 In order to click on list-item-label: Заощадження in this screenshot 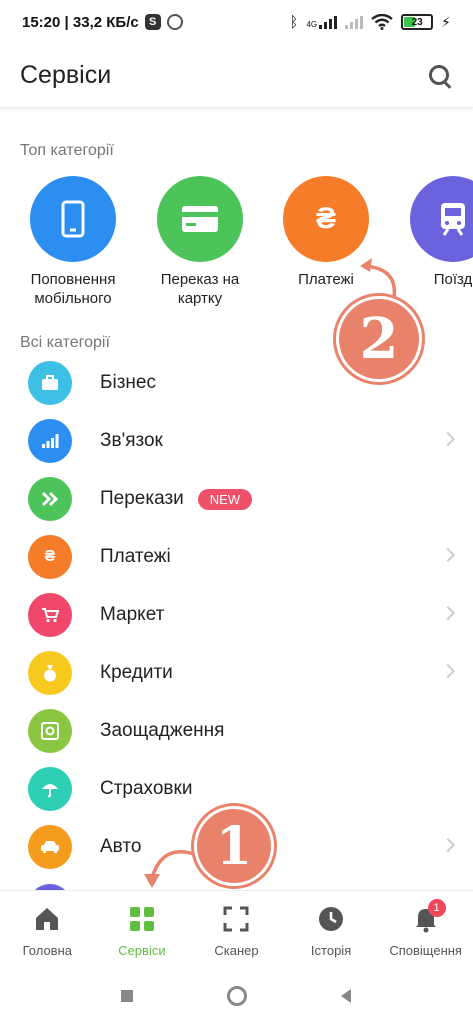, I will do `click(162, 730)`.